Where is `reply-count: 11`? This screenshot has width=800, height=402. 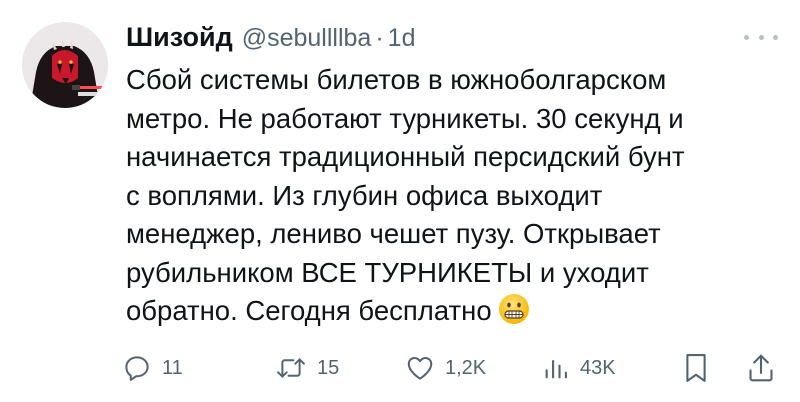 reply-count: 11 is located at coordinates (172, 367).